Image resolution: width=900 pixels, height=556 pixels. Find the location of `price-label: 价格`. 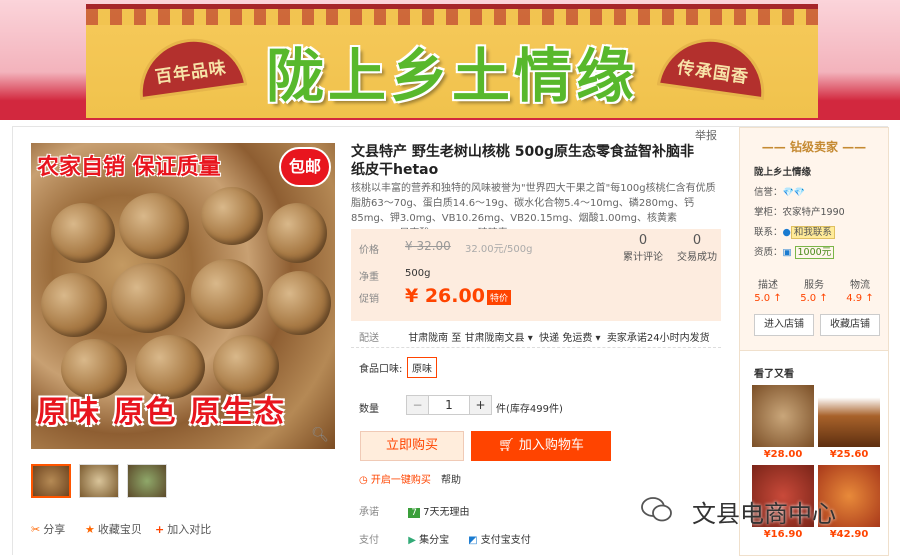

price-label: 价格 is located at coordinates (369, 250).